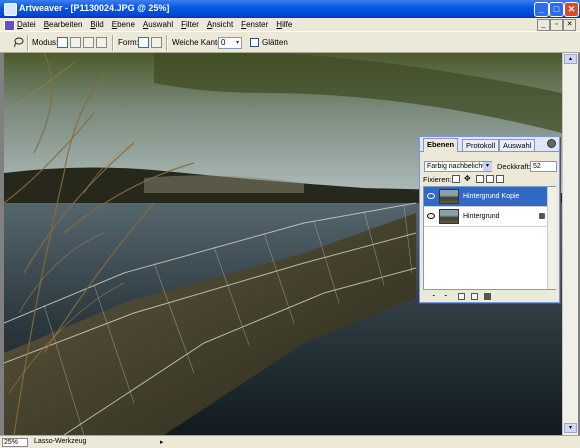  Describe the element at coordinates (435, 296) in the screenshot. I see `adjust-icon: ⁃` at that location.